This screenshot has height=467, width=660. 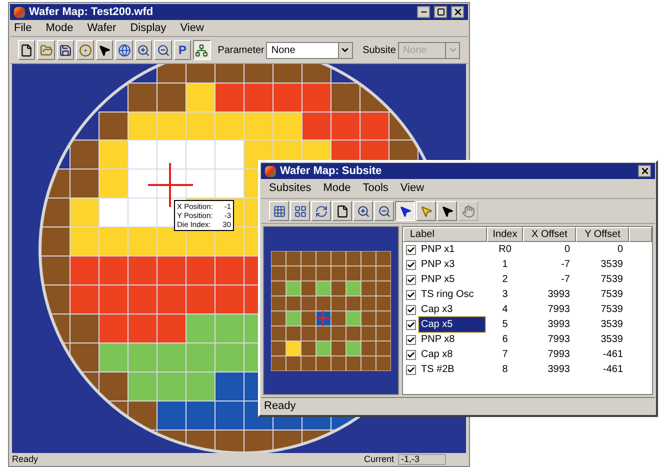 I want to click on parameter-label: Parameter, so click(x=241, y=51).